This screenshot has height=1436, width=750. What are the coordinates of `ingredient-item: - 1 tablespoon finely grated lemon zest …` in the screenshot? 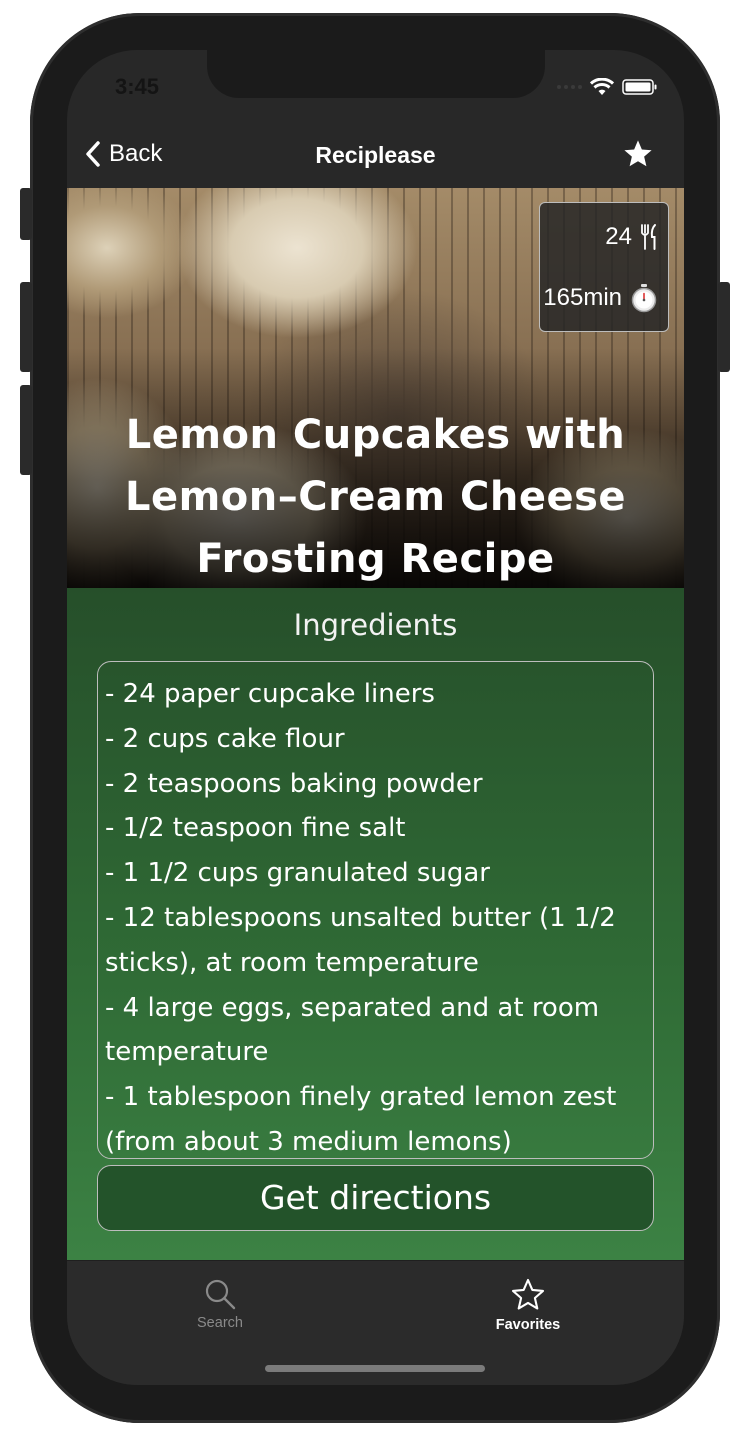 It's located at (361, 1119).